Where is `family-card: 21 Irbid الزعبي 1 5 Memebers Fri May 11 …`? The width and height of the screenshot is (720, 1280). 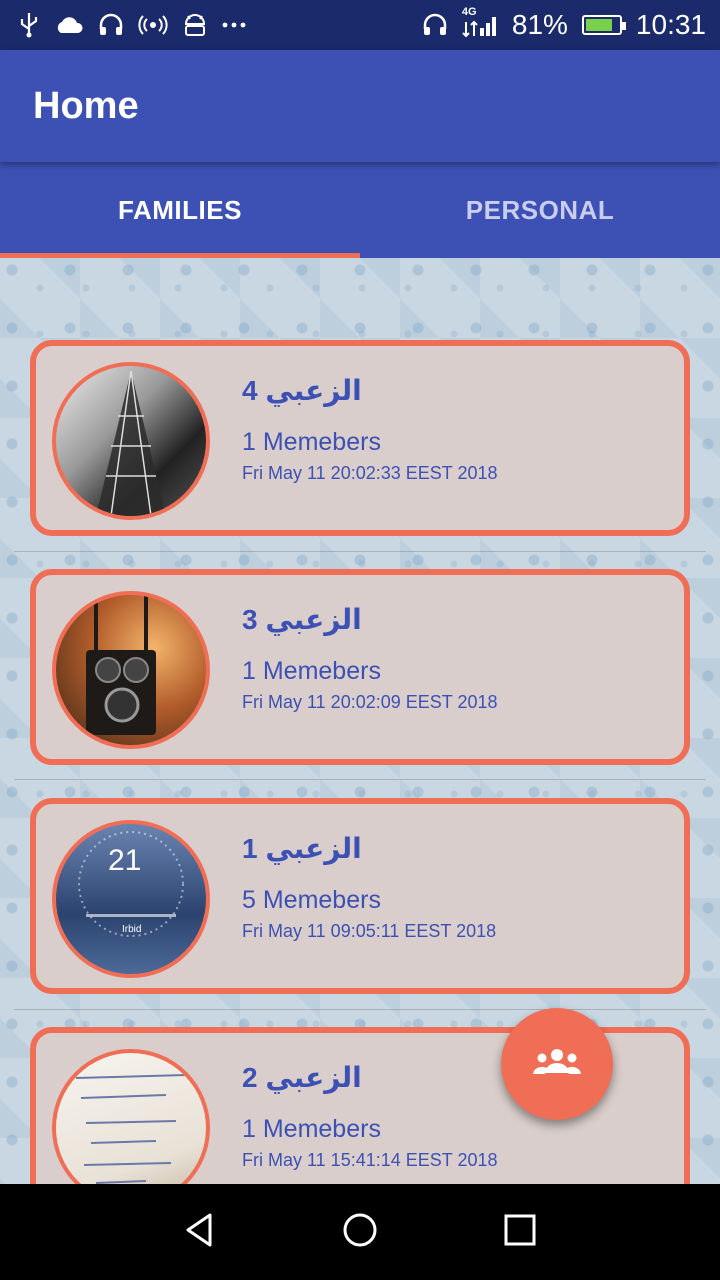 family-card: 21 Irbid الزعبي 1 5 Memebers Fri May 11 … is located at coordinates (360, 896).